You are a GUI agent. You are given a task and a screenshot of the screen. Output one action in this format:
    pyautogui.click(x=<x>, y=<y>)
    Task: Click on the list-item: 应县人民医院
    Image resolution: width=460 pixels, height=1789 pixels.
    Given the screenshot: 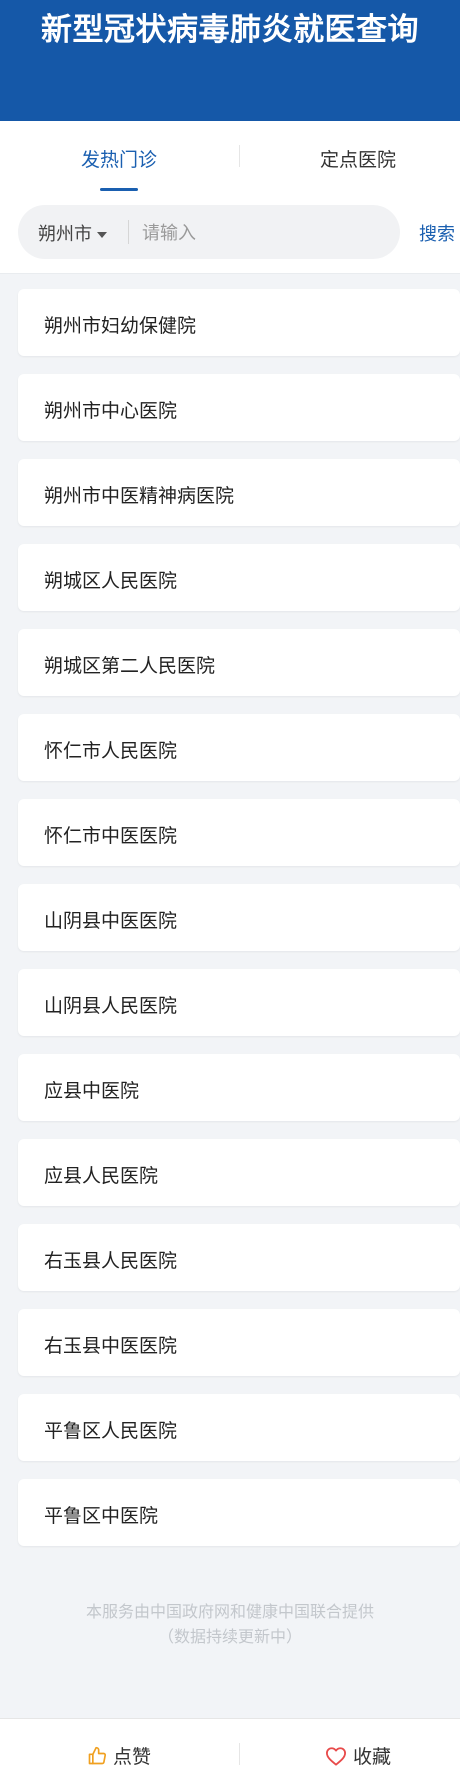 What is the action you would take?
    pyautogui.click(x=239, y=1172)
    